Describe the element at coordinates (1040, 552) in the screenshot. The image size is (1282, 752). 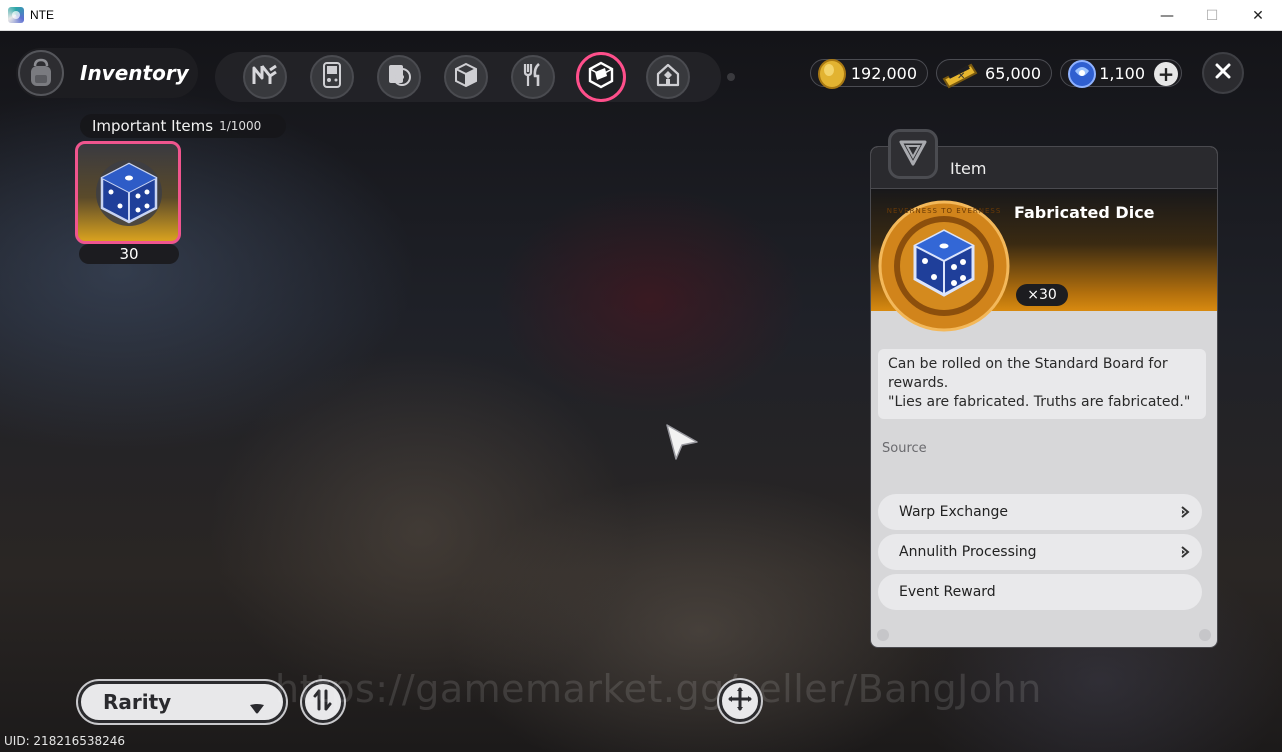
I see `source-annulith-processing: Annulith Processing` at that location.